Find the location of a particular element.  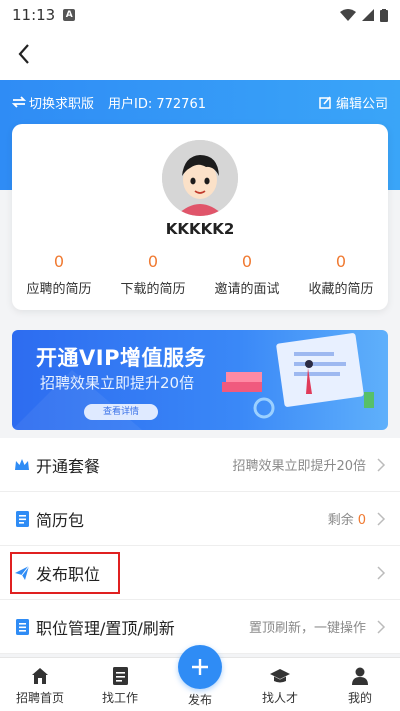

switch-mode-label: 切换求职版 is located at coordinates (62, 104).